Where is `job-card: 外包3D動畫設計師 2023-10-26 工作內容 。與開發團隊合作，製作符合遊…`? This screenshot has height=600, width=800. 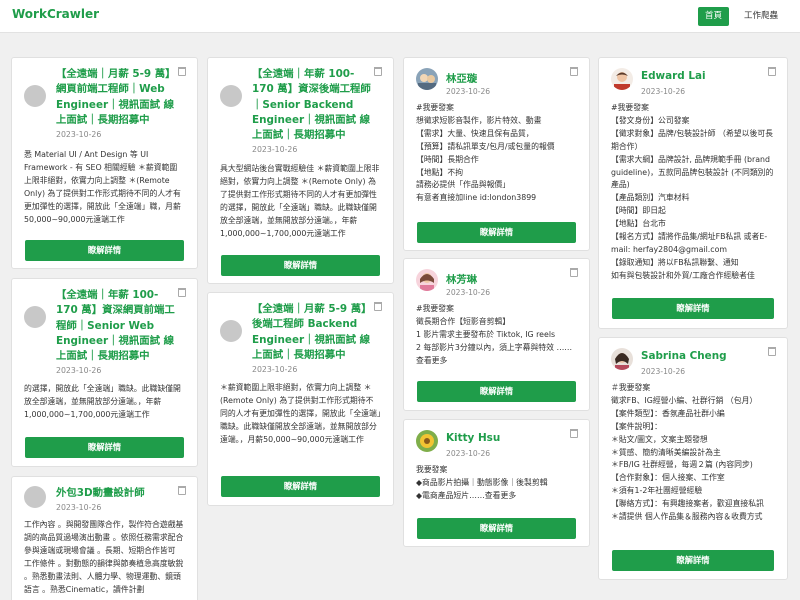 job-card: 外包3D動畫設計師 2023-10-26 工作內容 。與開發團隊合作，製作符合遊… is located at coordinates (104, 538).